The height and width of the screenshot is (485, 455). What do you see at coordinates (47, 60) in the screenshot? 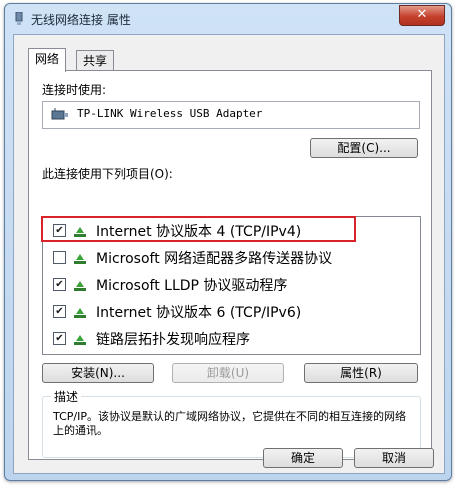
I see `tab-network: 网络` at bounding box center [47, 60].